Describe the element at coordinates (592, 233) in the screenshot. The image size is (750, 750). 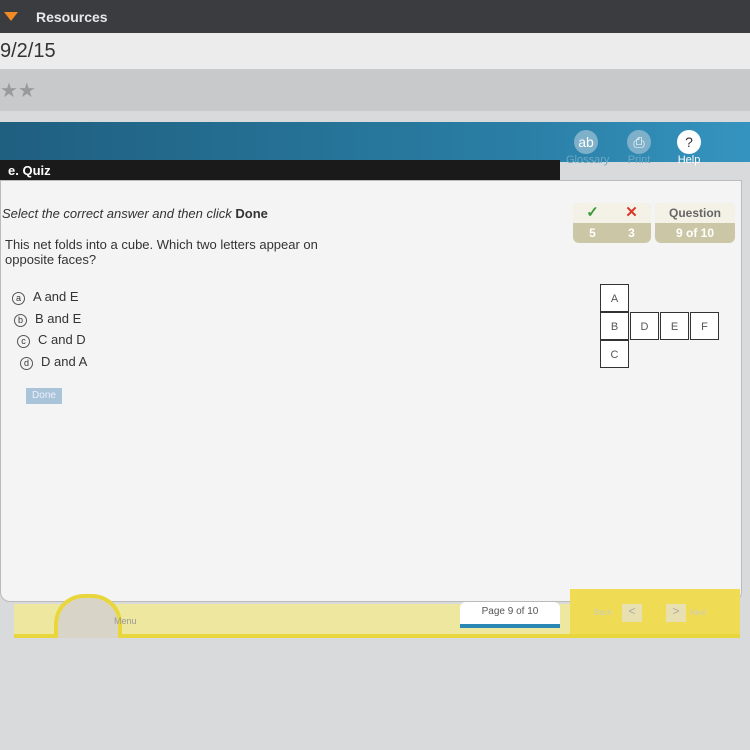
I see `correct-count: 5` at that location.